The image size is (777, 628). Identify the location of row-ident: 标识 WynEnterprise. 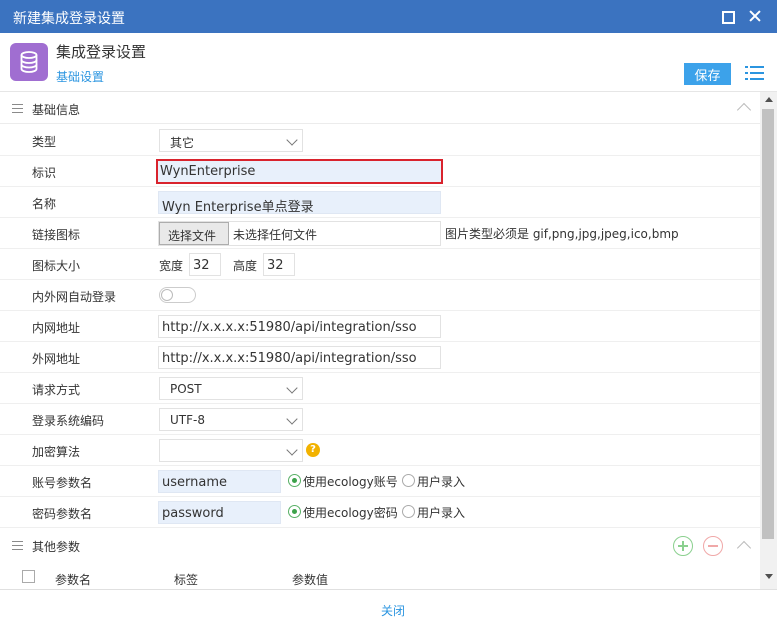
(380, 171).